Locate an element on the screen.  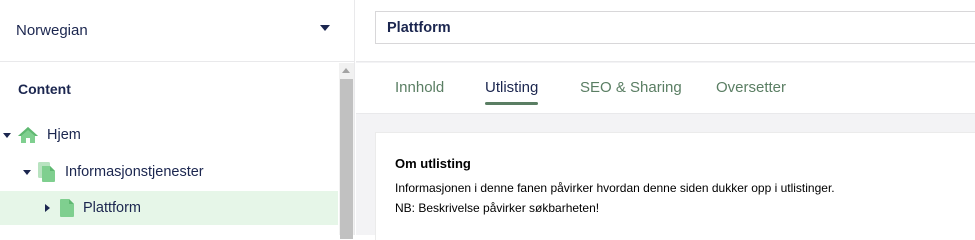
home-icon is located at coordinates (28, 135).